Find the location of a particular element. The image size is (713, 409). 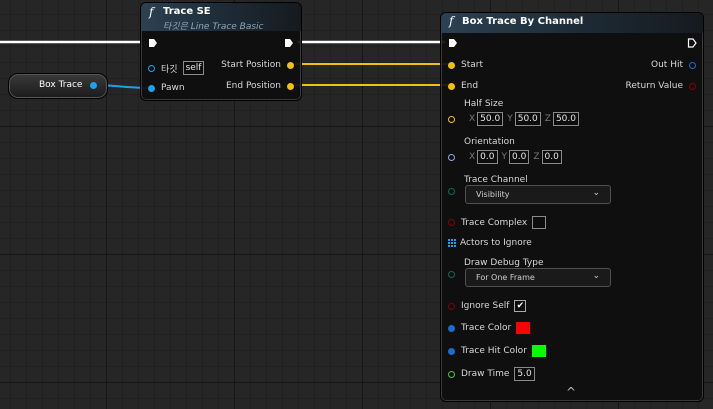

trace-hit-color-label: Trace Hit Color is located at coordinates (494, 351).